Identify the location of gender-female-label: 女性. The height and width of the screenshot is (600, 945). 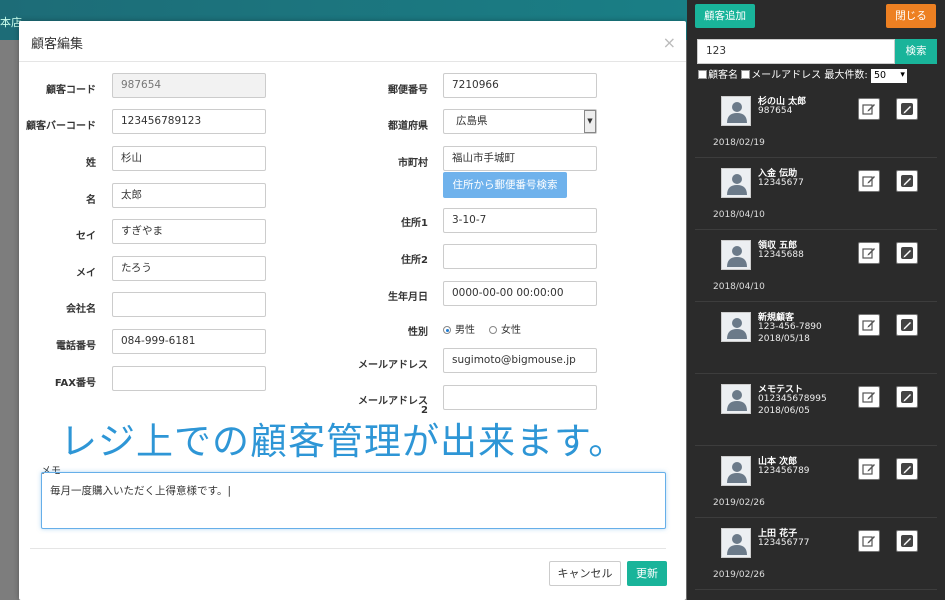
(511, 330).